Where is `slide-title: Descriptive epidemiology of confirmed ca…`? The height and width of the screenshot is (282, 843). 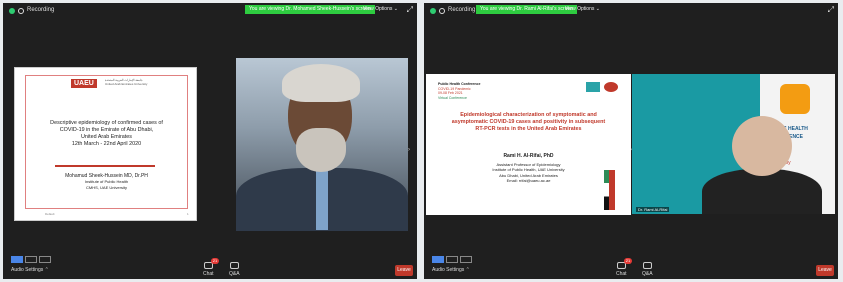 slide-title: Descriptive epidemiology of confirmed ca… is located at coordinates (106, 134).